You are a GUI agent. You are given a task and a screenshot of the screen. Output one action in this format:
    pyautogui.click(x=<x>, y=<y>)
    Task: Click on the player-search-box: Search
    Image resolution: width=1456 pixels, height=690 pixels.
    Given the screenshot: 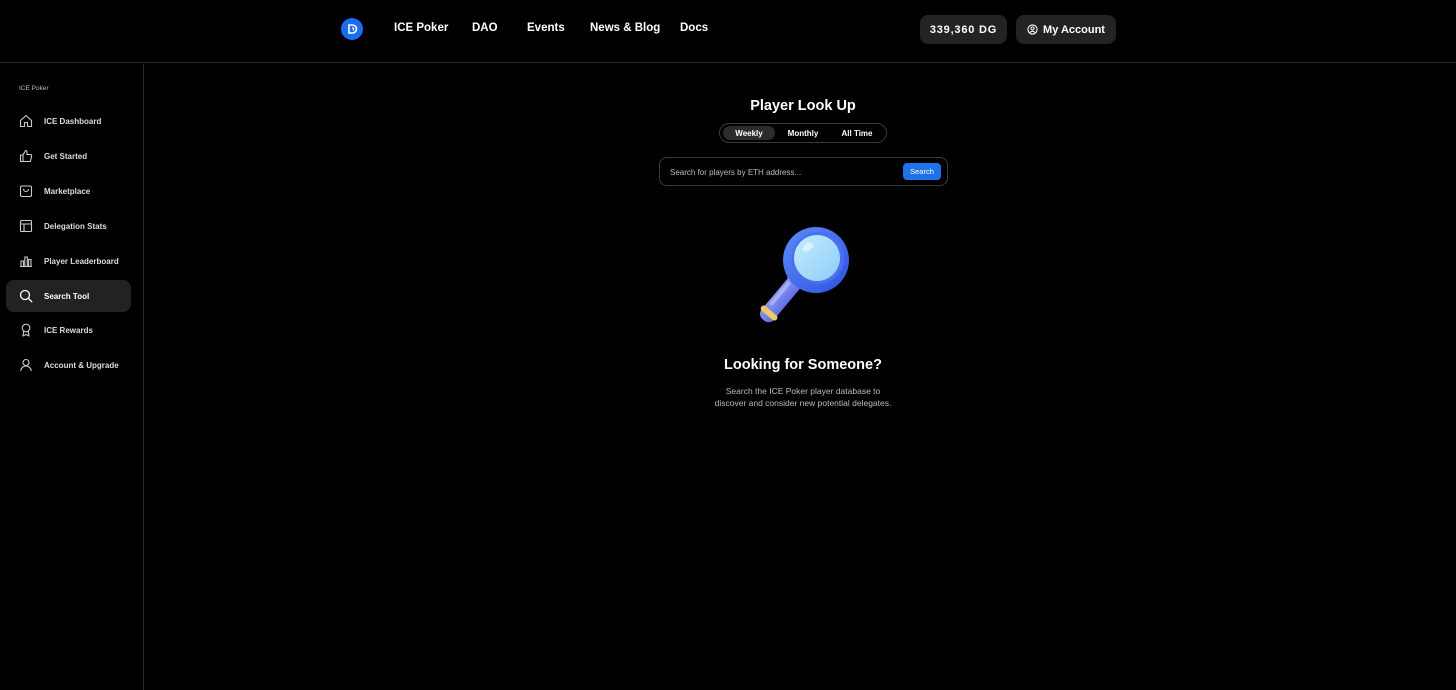 What is the action you would take?
    pyautogui.click(x=803, y=171)
    